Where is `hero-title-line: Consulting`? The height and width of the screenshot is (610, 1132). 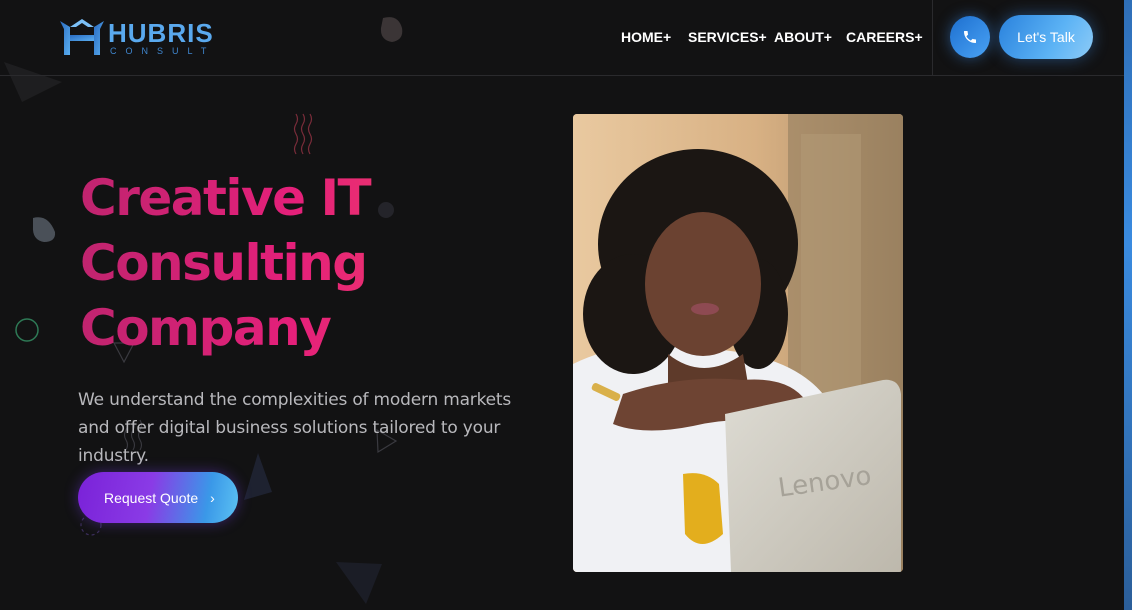 hero-title-line: Consulting is located at coordinates (223, 263).